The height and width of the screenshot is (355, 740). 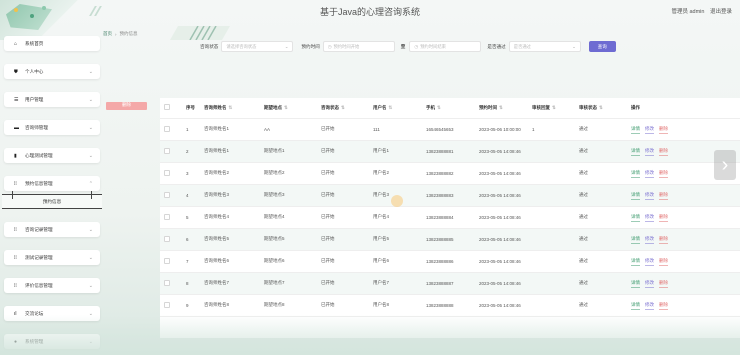 I want to click on app-title: 基于Java的心理咨询系统, so click(x=369, y=12).